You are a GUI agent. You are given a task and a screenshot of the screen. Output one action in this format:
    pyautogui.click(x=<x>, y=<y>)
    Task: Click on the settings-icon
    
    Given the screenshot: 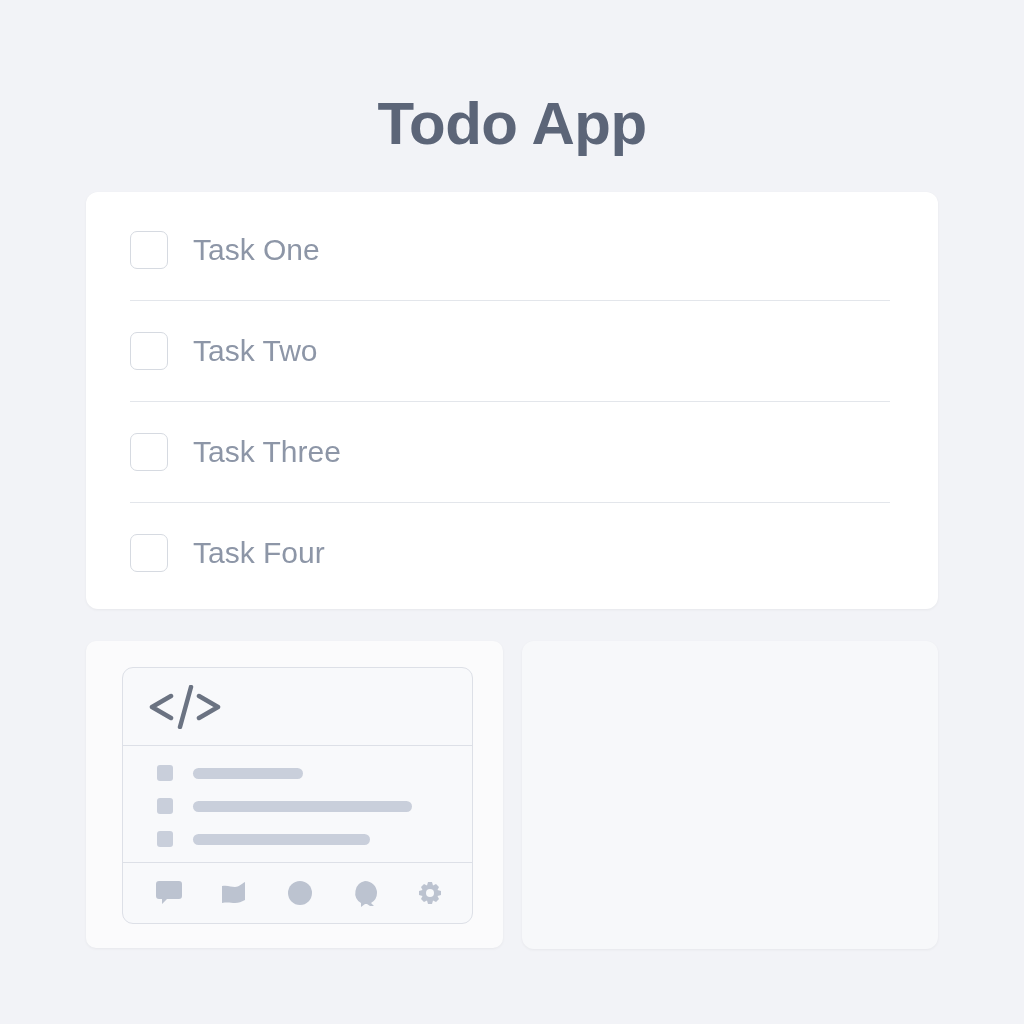 What is the action you would take?
    pyautogui.click(x=430, y=893)
    